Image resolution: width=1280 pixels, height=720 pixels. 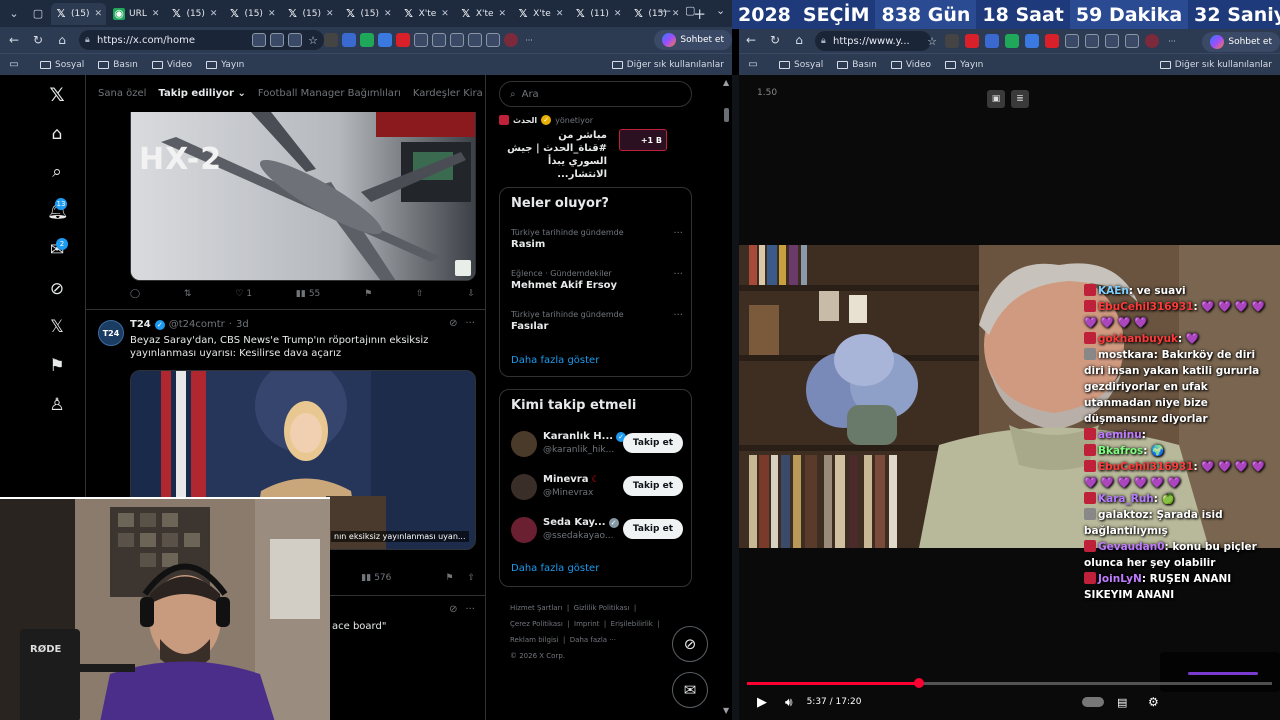 I want to click on bookmarks-nav-icon: ⚑, so click(x=57, y=366).